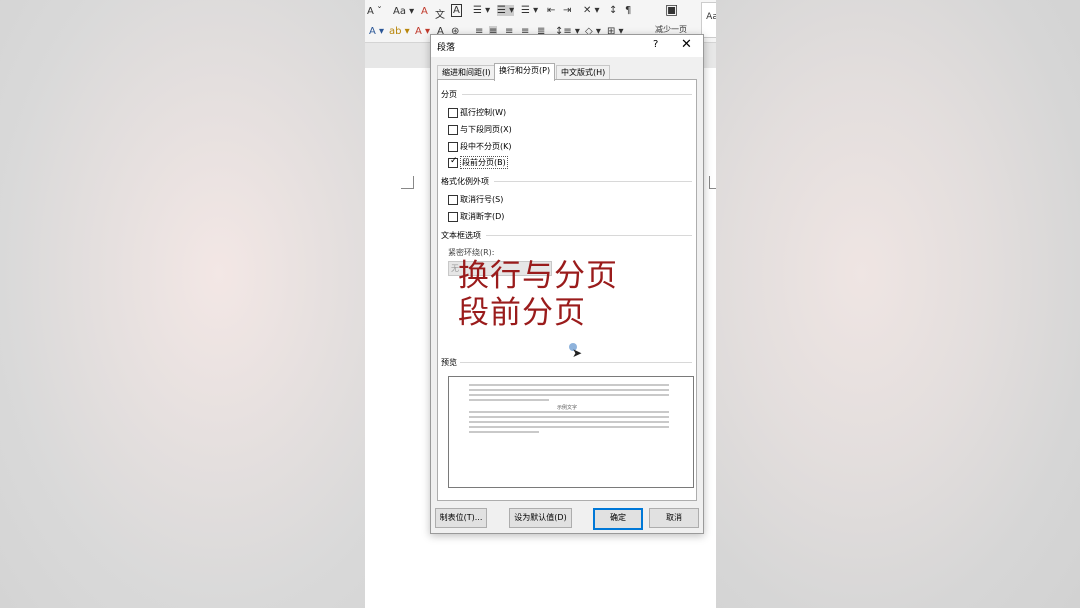 The height and width of the screenshot is (608, 1080). Describe the element at coordinates (674, 518) in the screenshot. I see `cancel-button: 取消` at that location.